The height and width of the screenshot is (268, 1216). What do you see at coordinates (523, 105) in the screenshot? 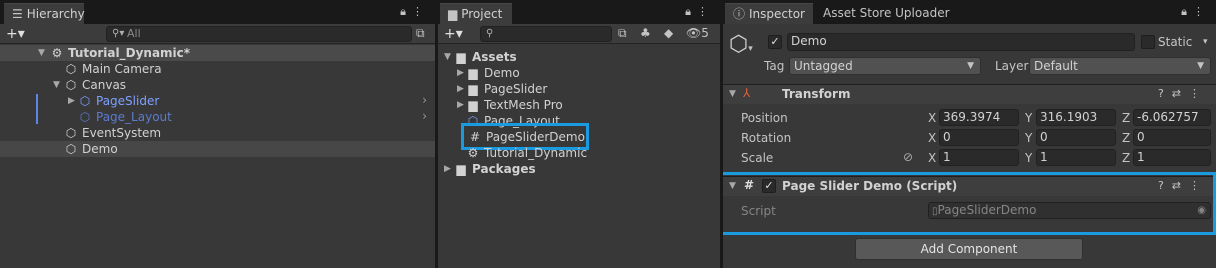
I see `item-label: TextMesh Pro` at bounding box center [523, 105].